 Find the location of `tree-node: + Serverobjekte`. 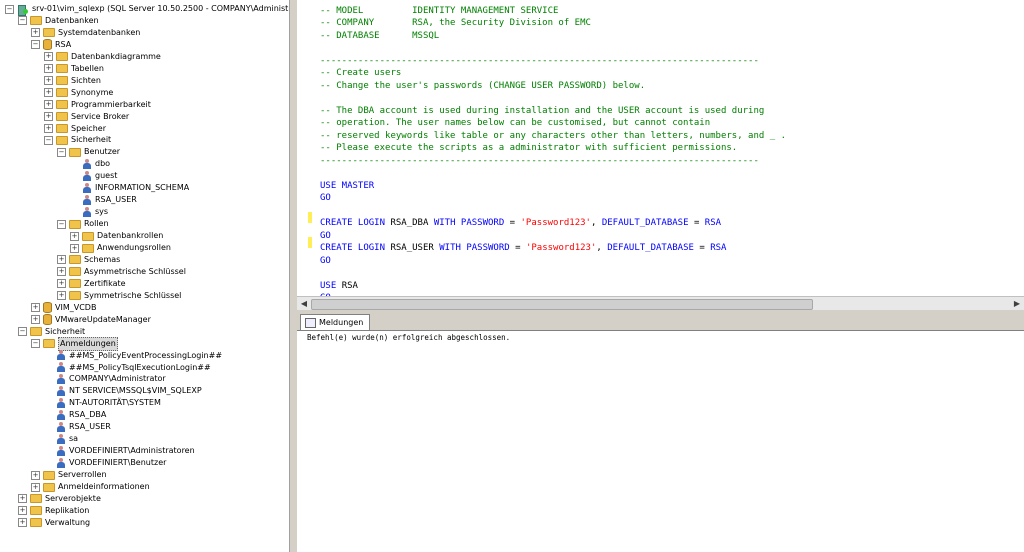

tree-node: + Serverobjekte is located at coordinates (59, 499).